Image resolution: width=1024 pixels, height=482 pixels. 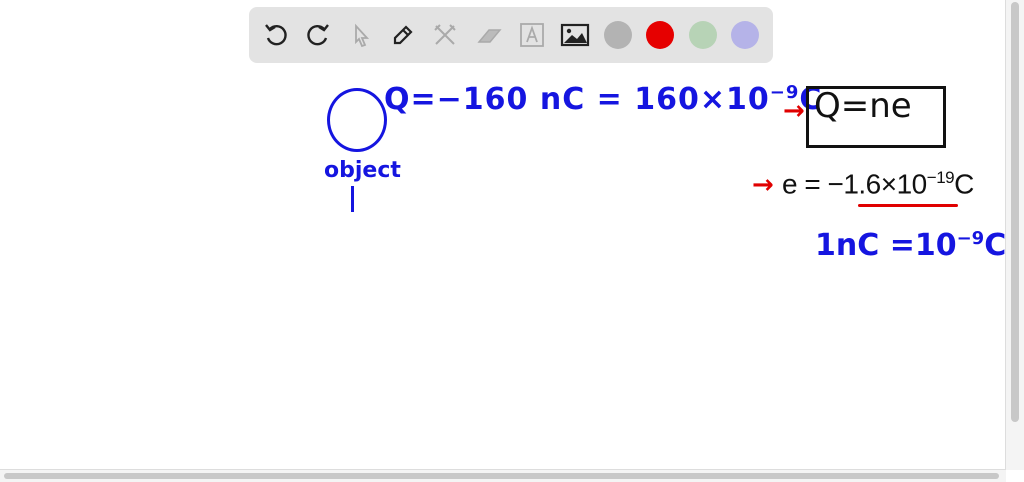 I want to click on charge-equation: Q=−160 nC = 160×10−9C, so click(x=603, y=99).